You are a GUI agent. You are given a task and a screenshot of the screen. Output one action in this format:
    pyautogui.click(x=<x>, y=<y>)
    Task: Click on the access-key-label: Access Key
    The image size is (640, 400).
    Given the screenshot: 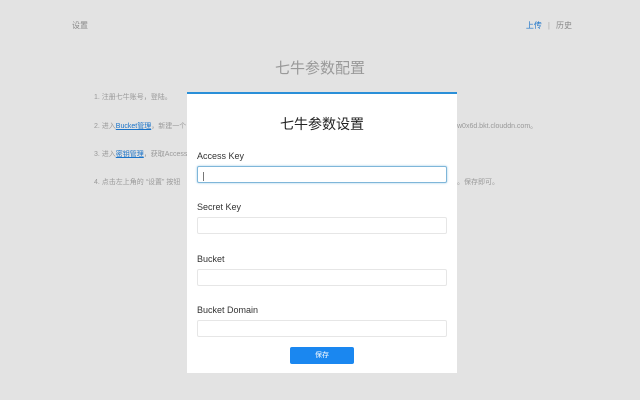 What is the action you would take?
    pyautogui.click(x=221, y=156)
    